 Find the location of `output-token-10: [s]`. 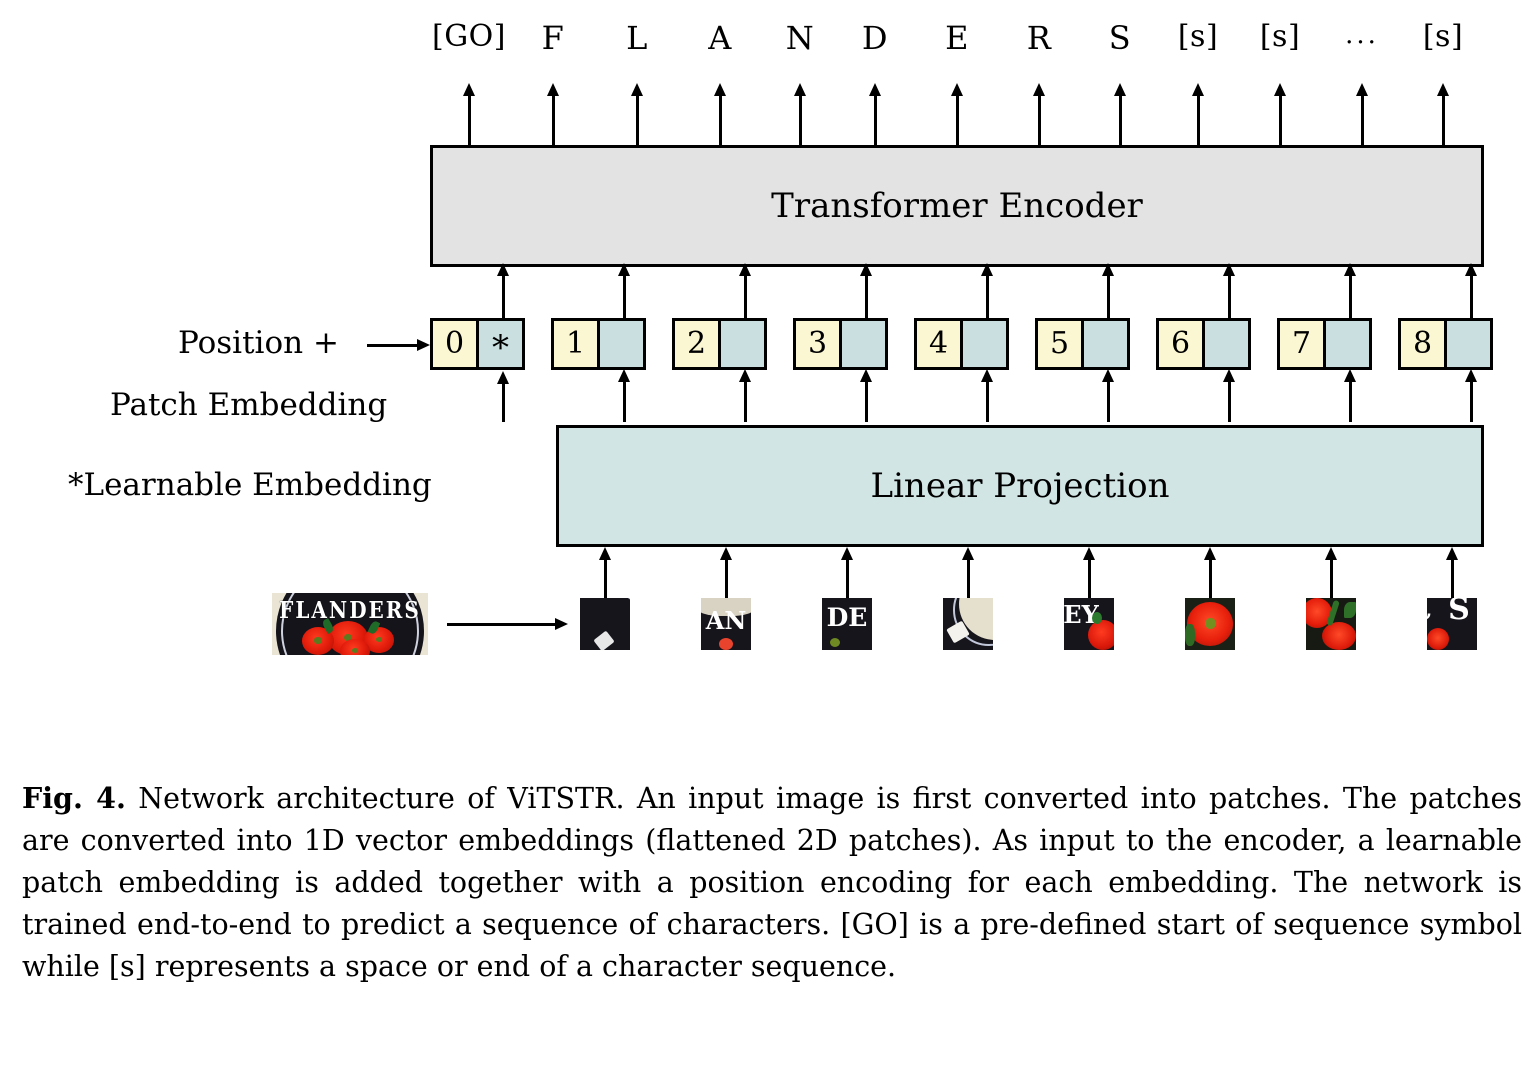

output-token-10: [s] is located at coordinates (1280, 36).